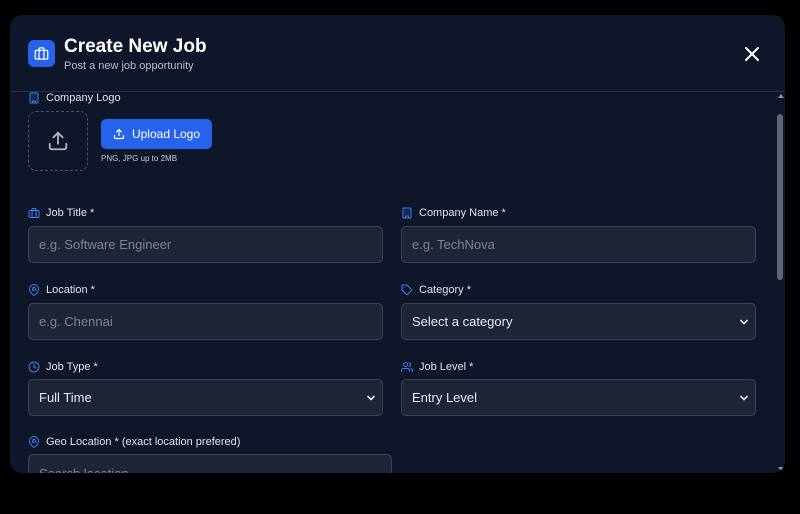 The height and width of the screenshot is (514, 800). What do you see at coordinates (780, 282) in the screenshot?
I see `modal-scrollbar` at bounding box center [780, 282].